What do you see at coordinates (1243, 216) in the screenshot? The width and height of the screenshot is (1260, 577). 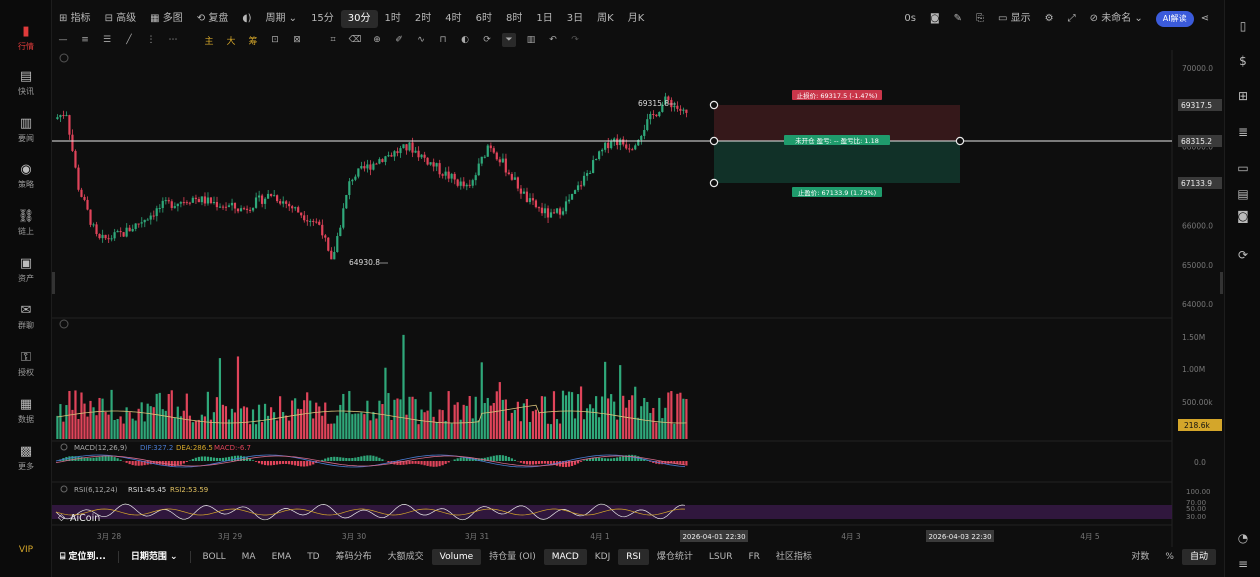 I see `robot-icon: ◙` at bounding box center [1243, 216].